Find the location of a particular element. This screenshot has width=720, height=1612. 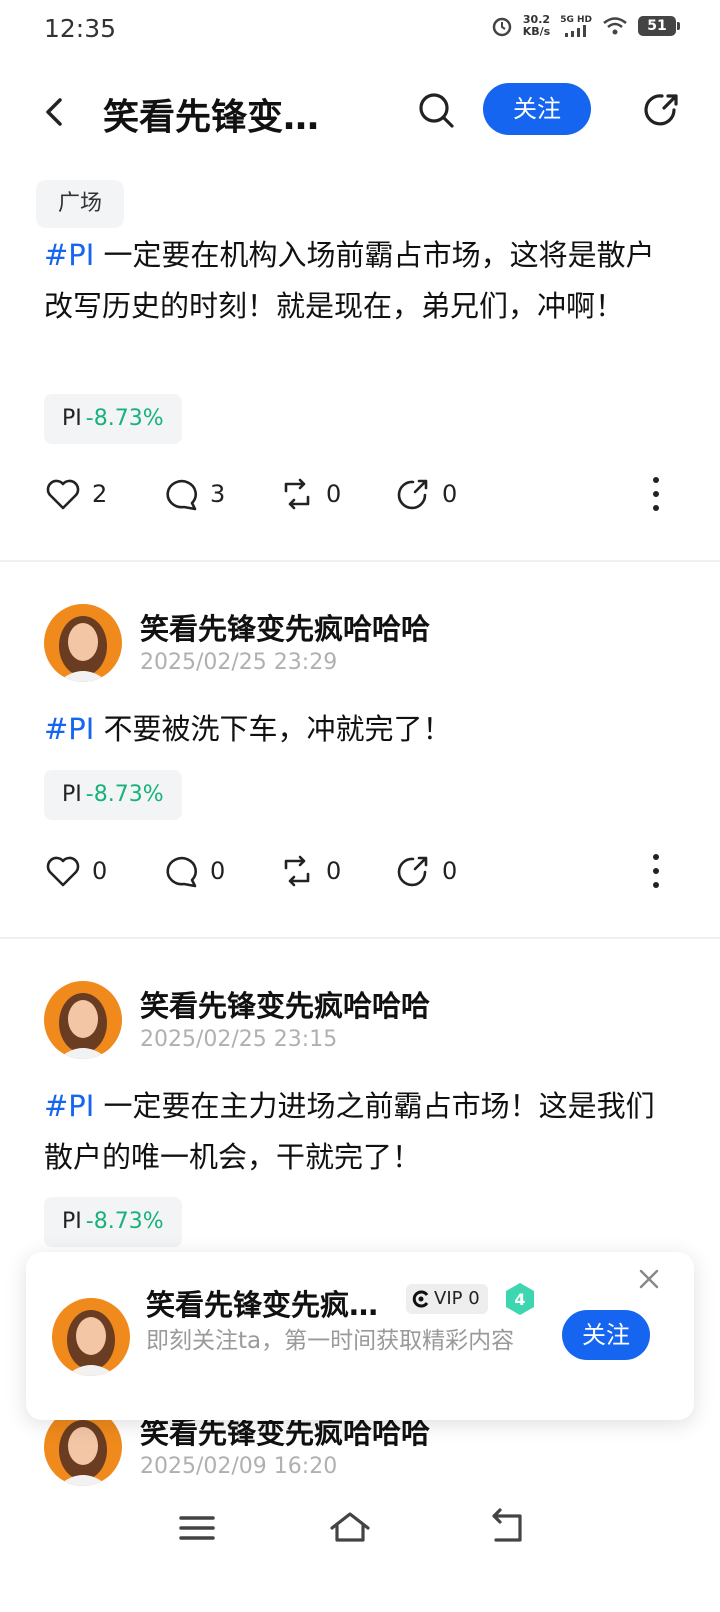

status-time: 12:35 is located at coordinates (80, 28).